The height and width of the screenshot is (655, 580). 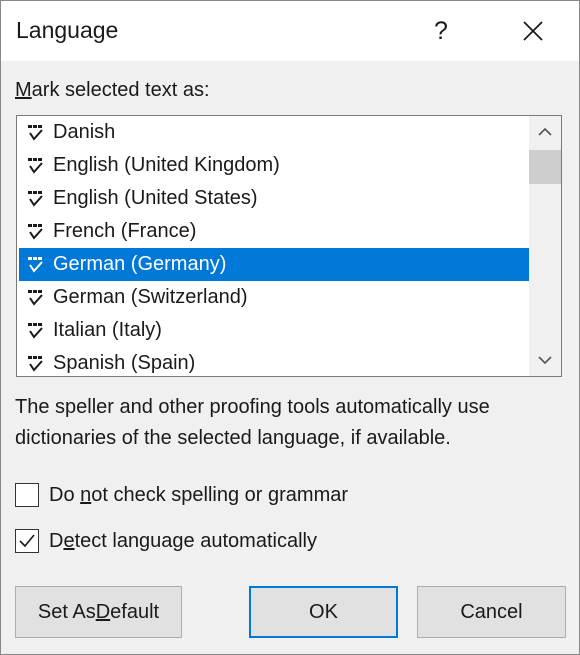 What do you see at coordinates (155, 198) in the screenshot?
I see `language-label: English (United States)` at bounding box center [155, 198].